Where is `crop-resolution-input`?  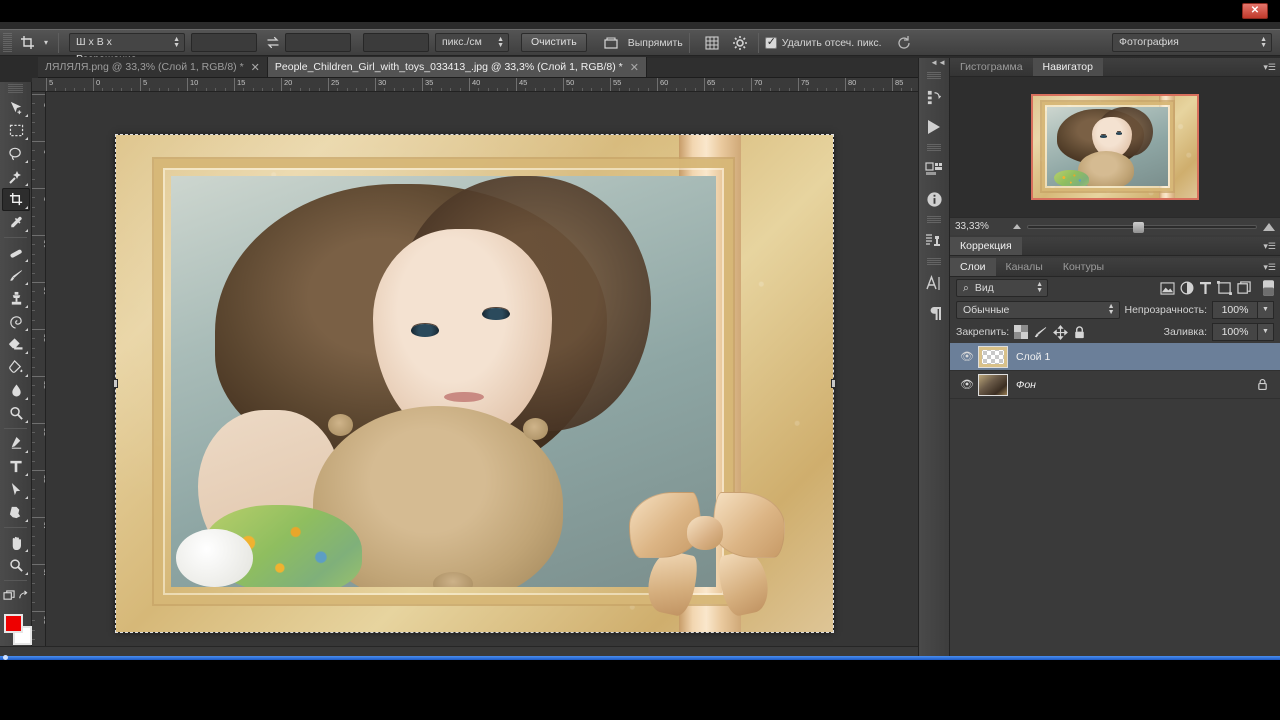
crop-resolution-input is located at coordinates (396, 42).